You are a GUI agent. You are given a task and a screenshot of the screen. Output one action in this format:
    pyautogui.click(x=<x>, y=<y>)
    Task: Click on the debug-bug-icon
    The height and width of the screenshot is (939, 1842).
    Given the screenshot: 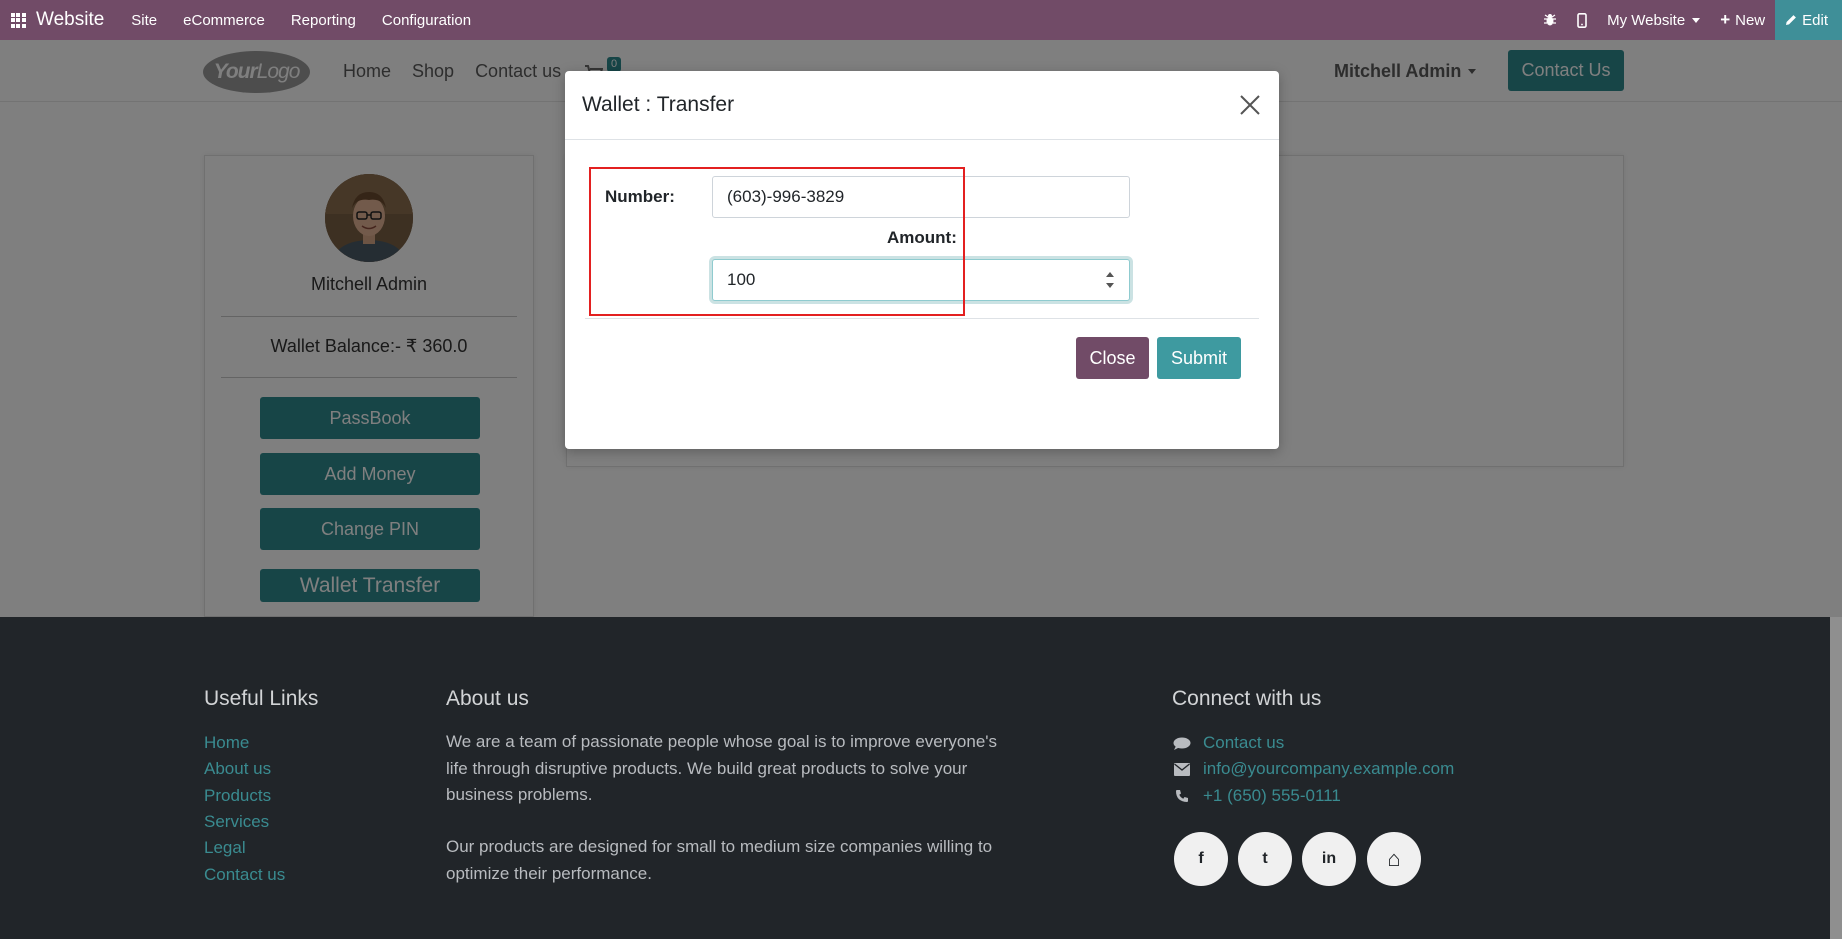 What is the action you would take?
    pyautogui.click(x=1550, y=20)
    